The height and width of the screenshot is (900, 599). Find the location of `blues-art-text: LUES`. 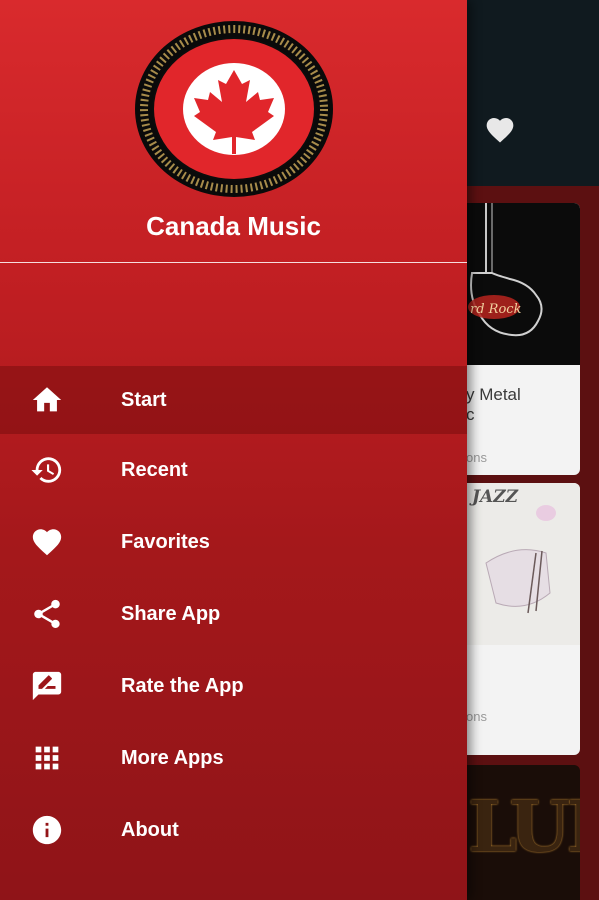

blues-art-text: LUES is located at coordinates (524, 826).